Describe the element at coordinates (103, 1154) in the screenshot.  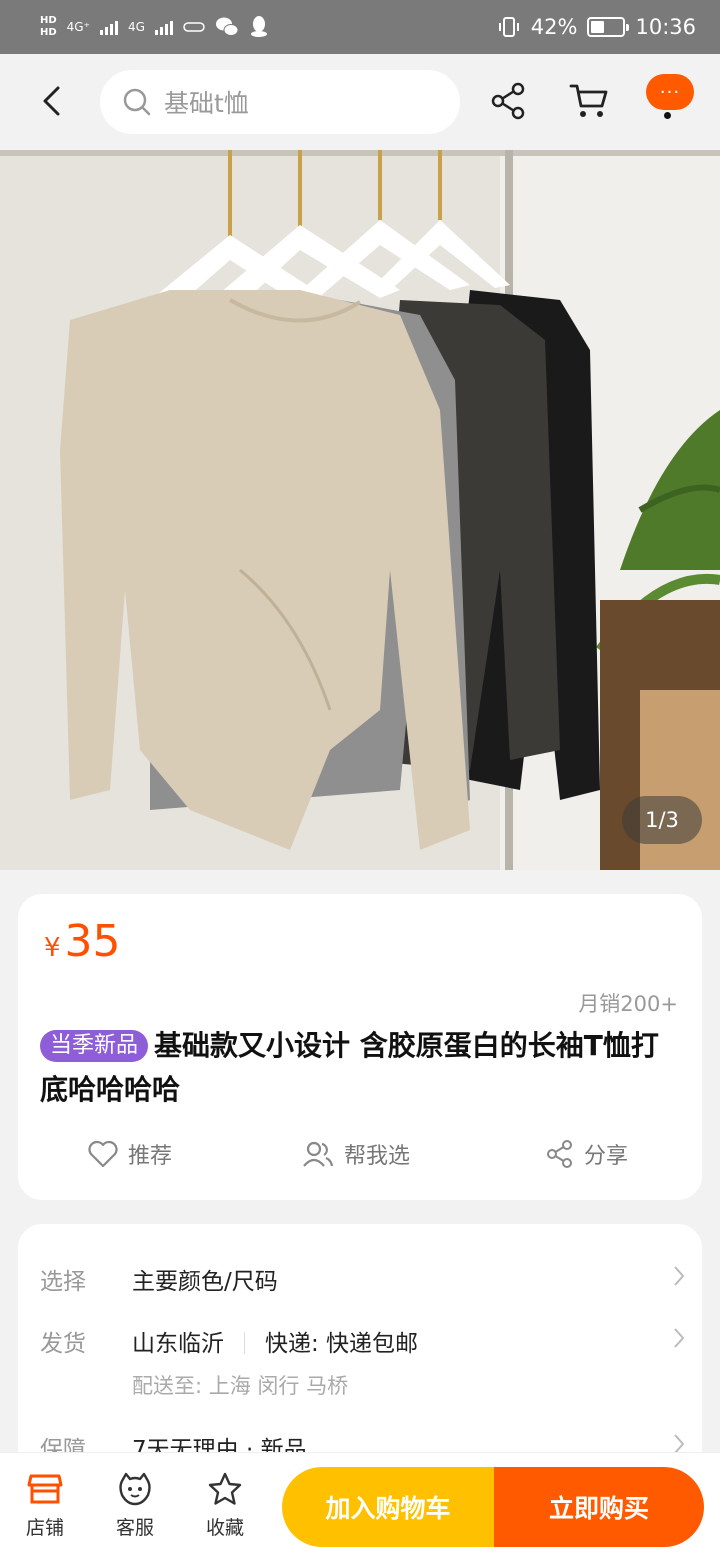
I see `heart-icon` at that location.